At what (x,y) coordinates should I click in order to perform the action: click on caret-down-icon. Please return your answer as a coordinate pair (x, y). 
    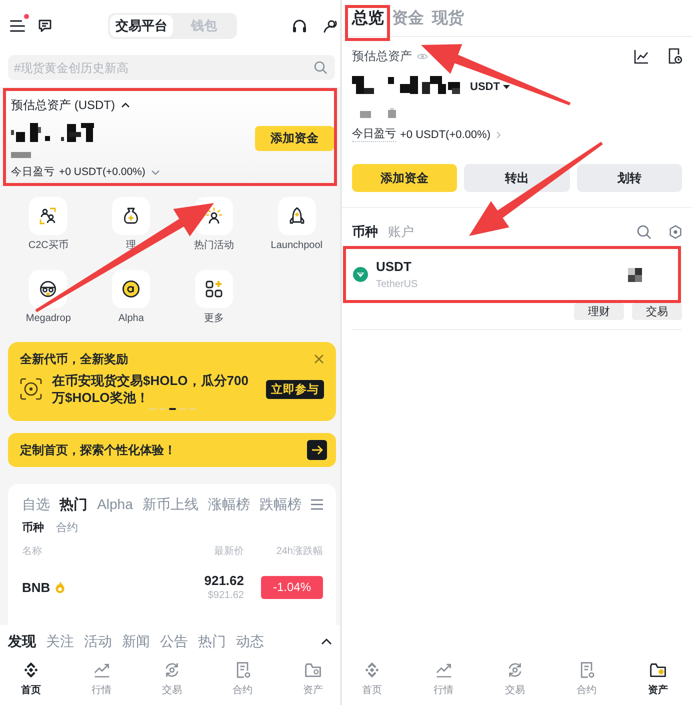
    Looking at the image, I should click on (506, 87).